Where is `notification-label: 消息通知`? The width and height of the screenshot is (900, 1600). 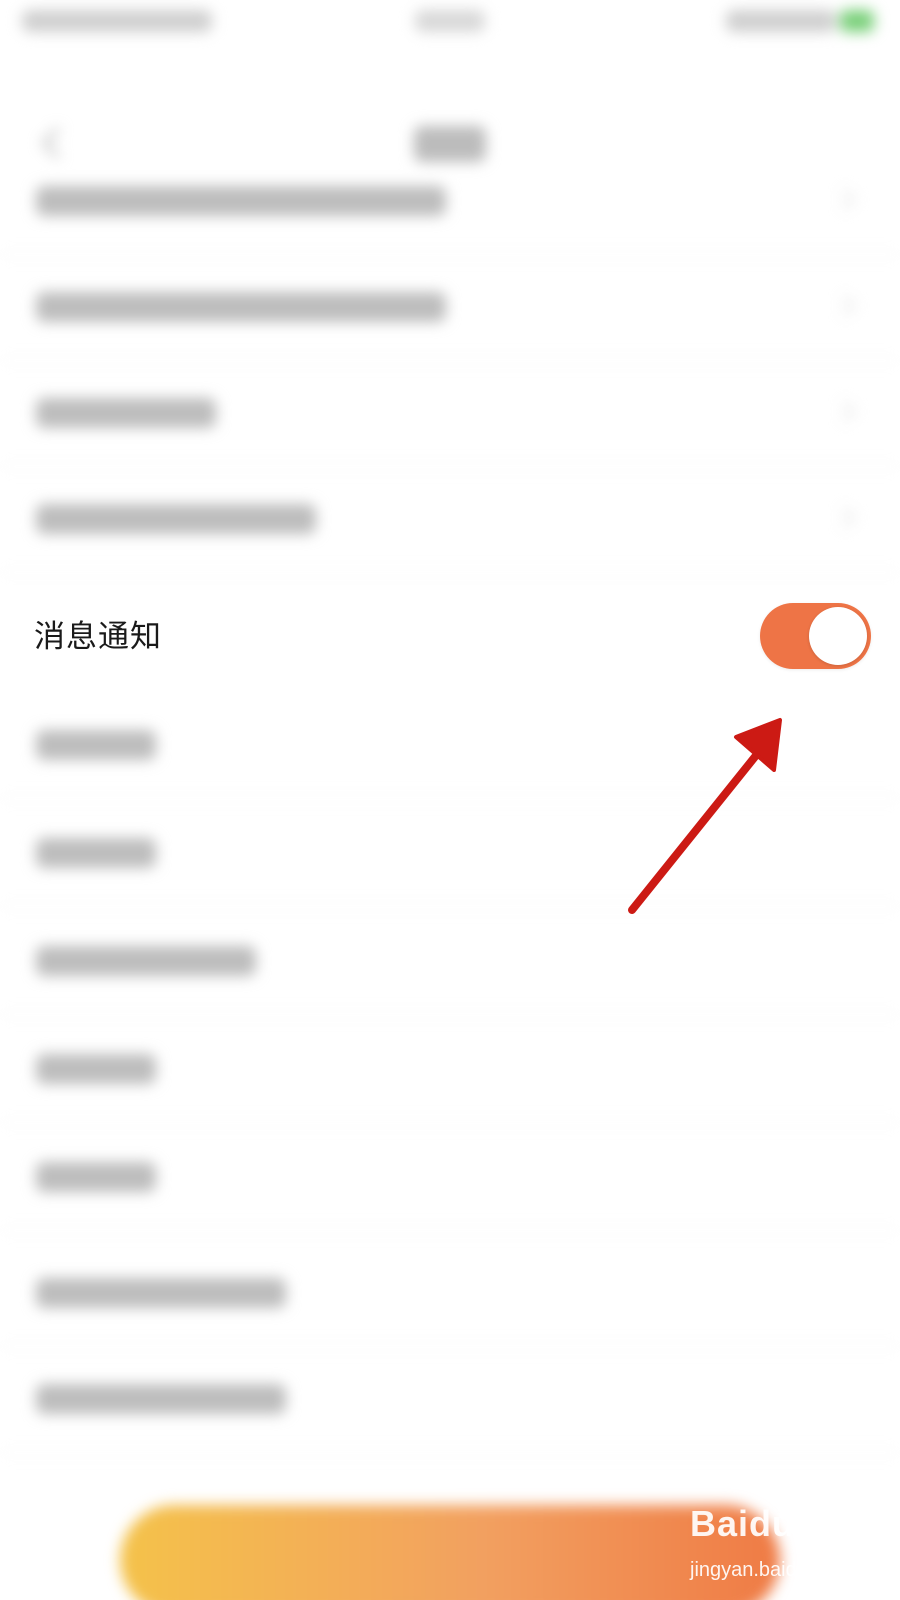
notification-label: 消息通知 is located at coordinates (98, 637).